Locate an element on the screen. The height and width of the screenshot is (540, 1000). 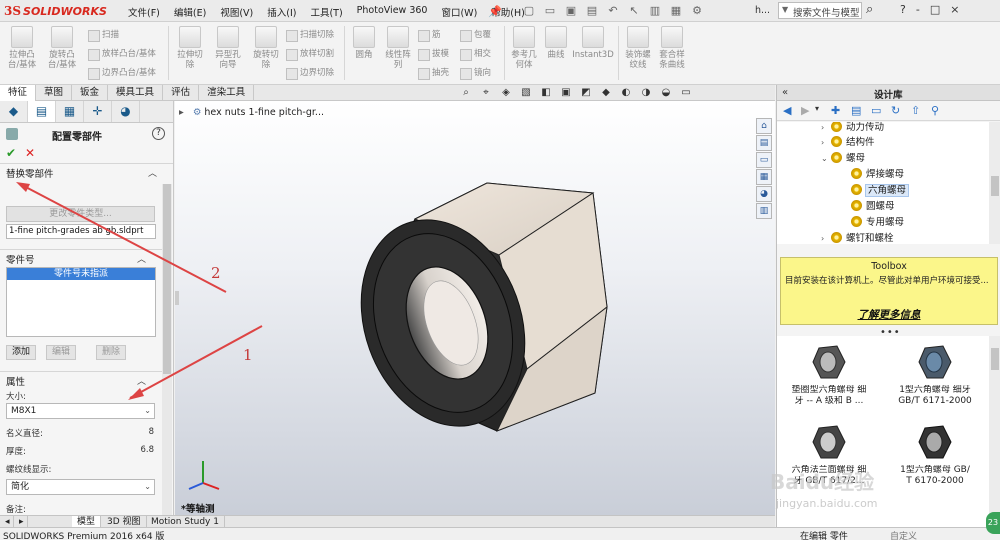
tab-sketch: 草图 is located at coordinates (54, 93).